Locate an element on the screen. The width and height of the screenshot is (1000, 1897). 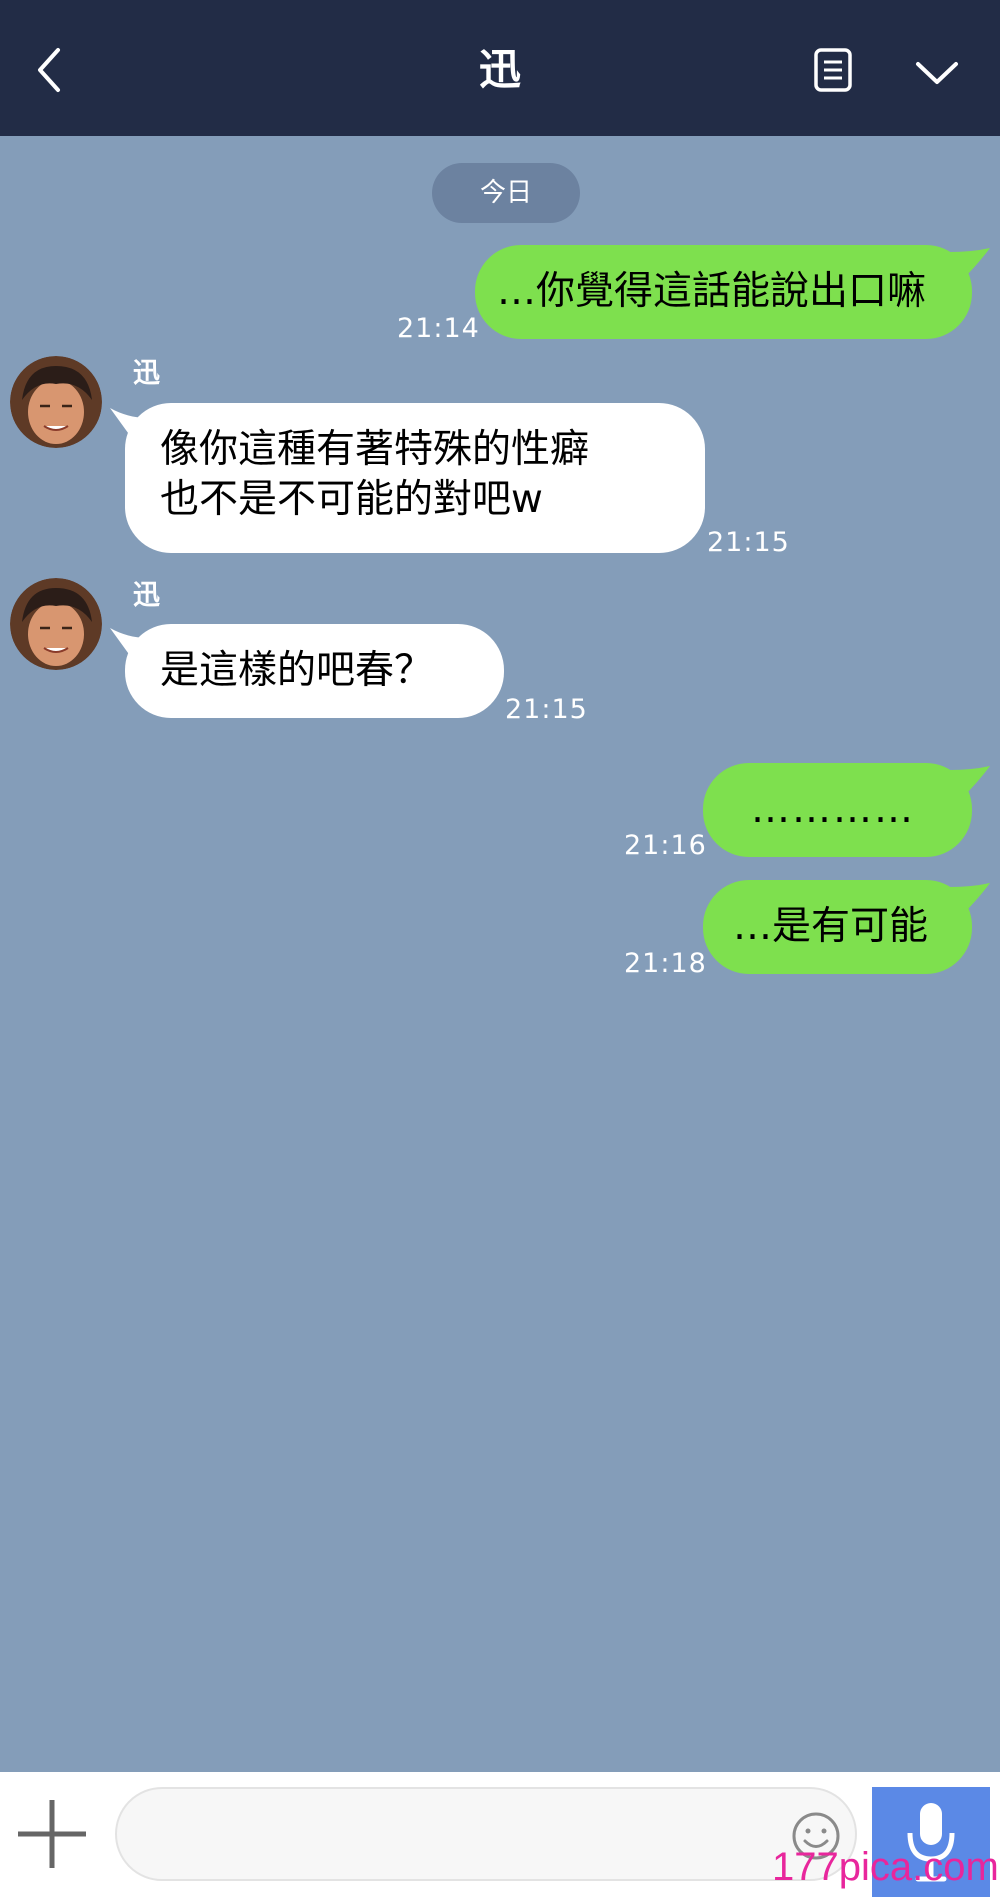
message-text-line: 也不是不可能的對吧w is located at coordinates (351, 499).